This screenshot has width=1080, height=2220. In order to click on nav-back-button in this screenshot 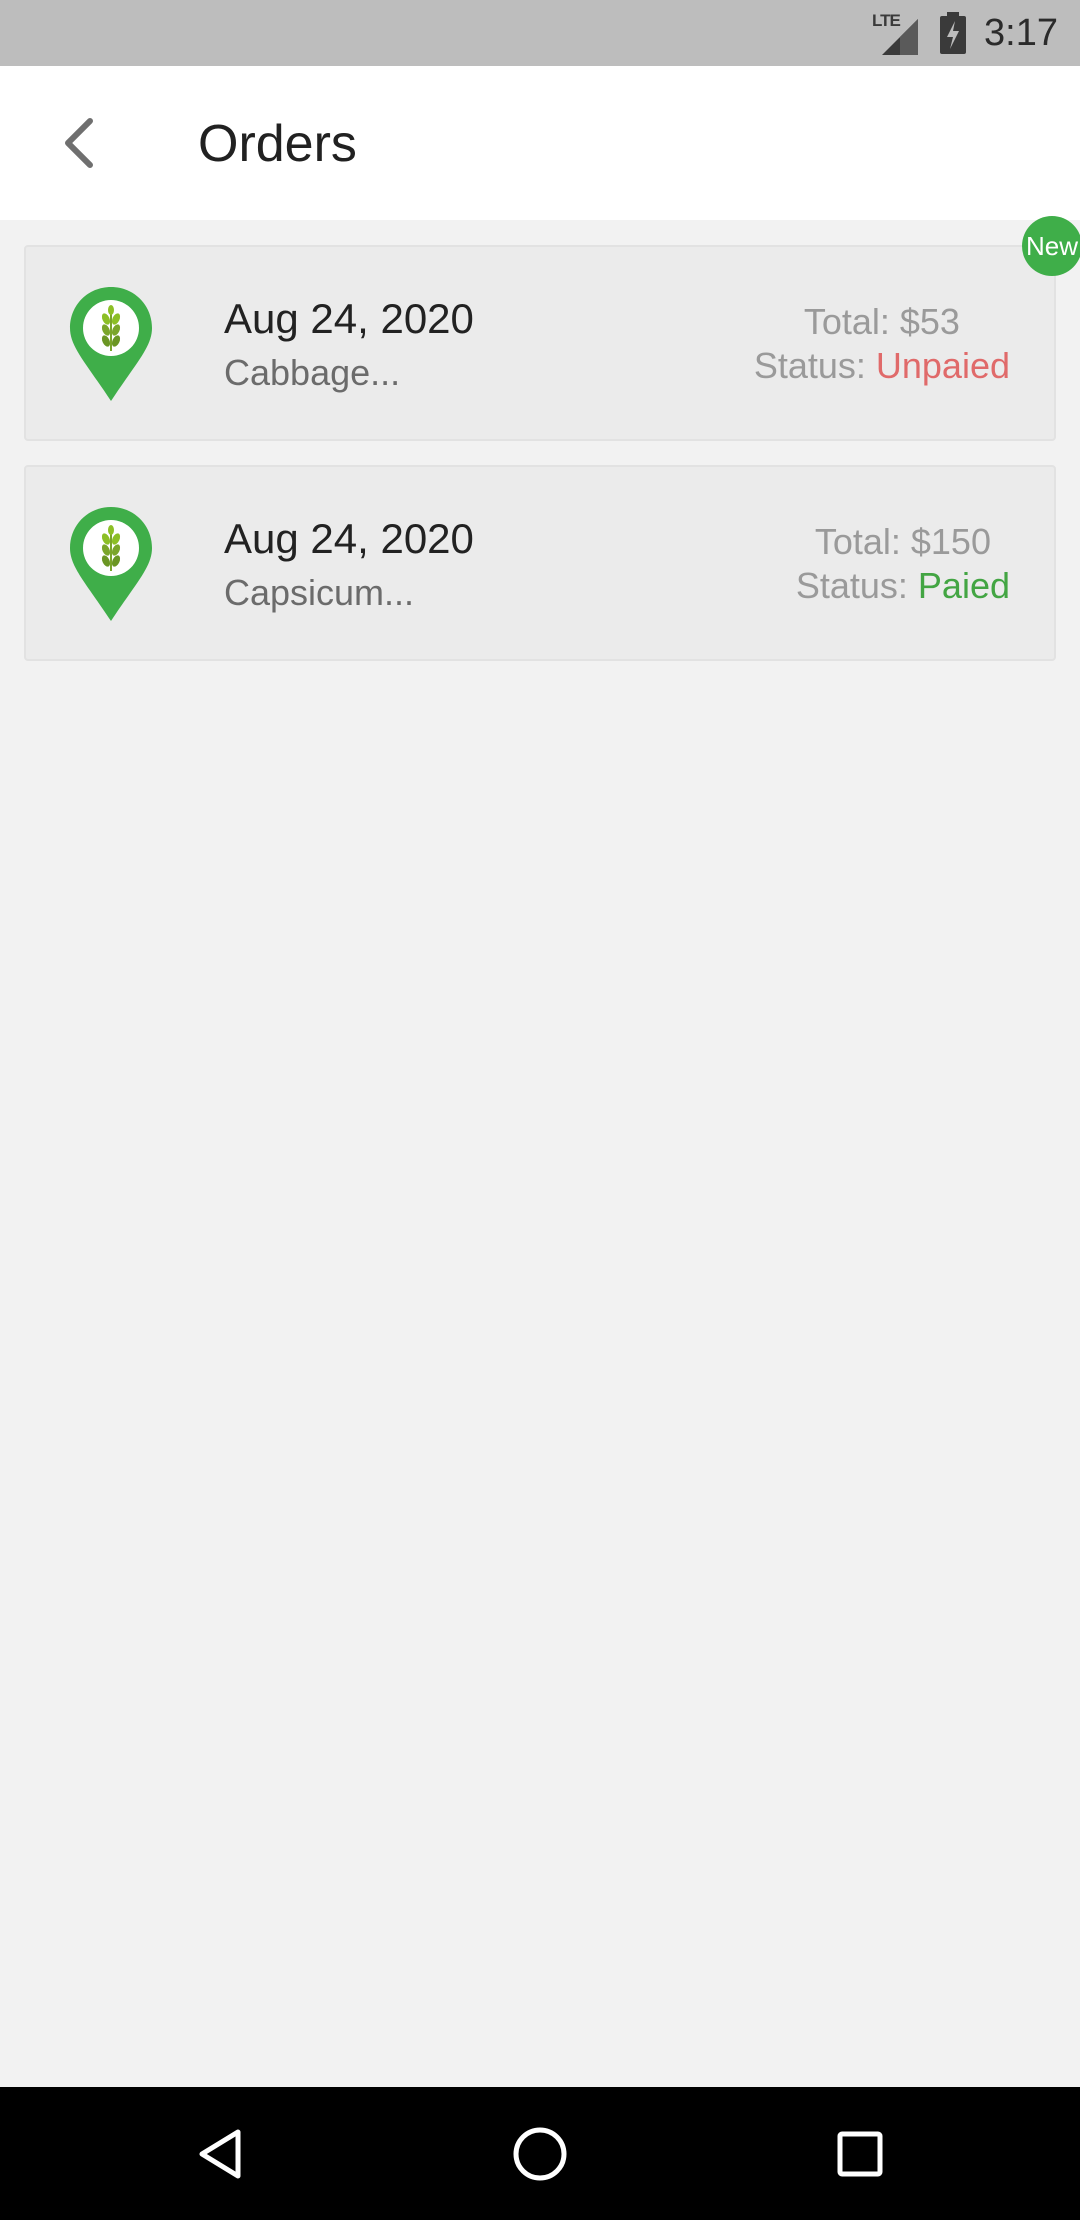, I will do `click(220, 2154)`.